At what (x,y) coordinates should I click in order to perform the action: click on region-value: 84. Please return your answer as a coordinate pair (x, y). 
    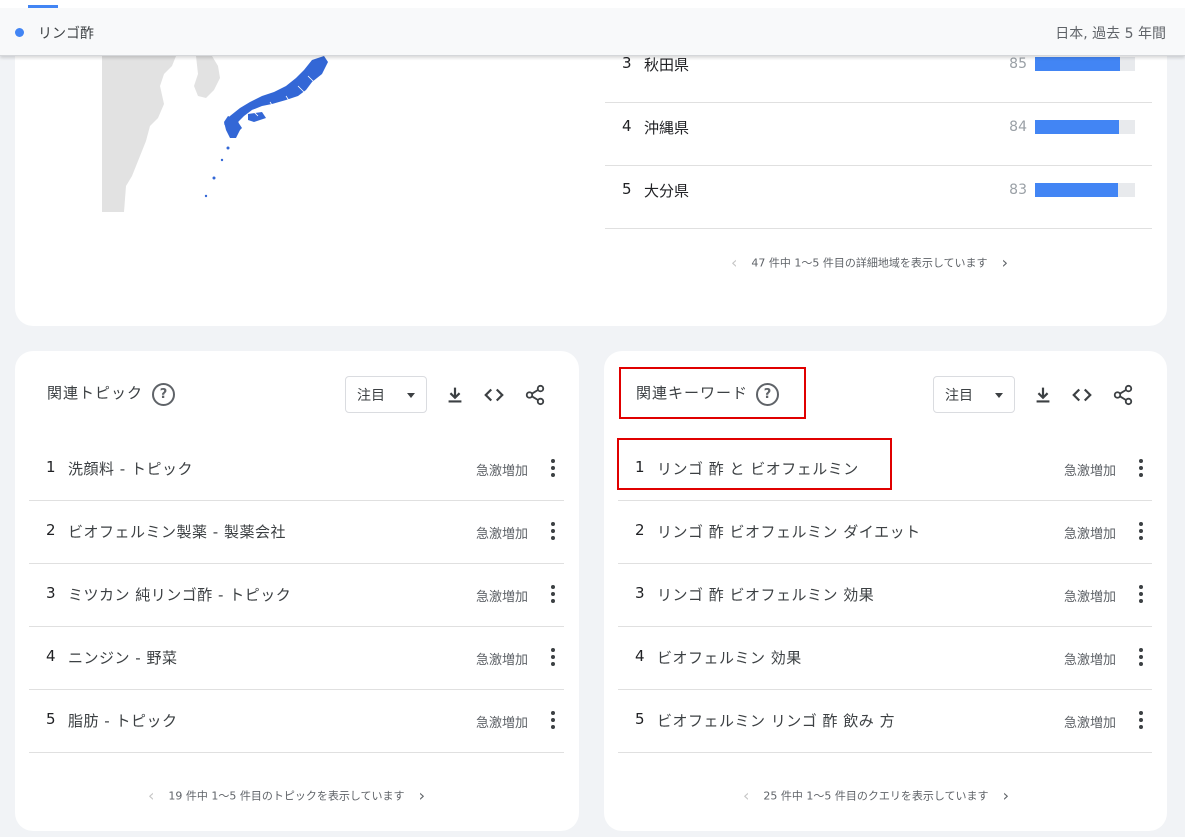
    Looking at the image, I should click on (1018, 127).